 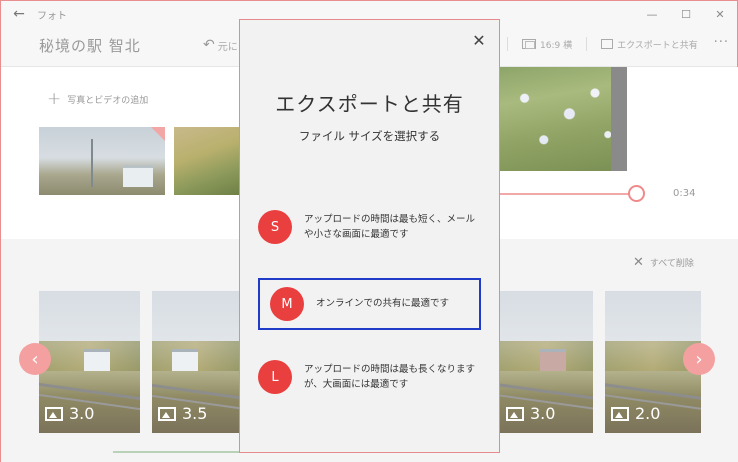 I want to click on card-duration: 3.5, so click(x=182, y=413).